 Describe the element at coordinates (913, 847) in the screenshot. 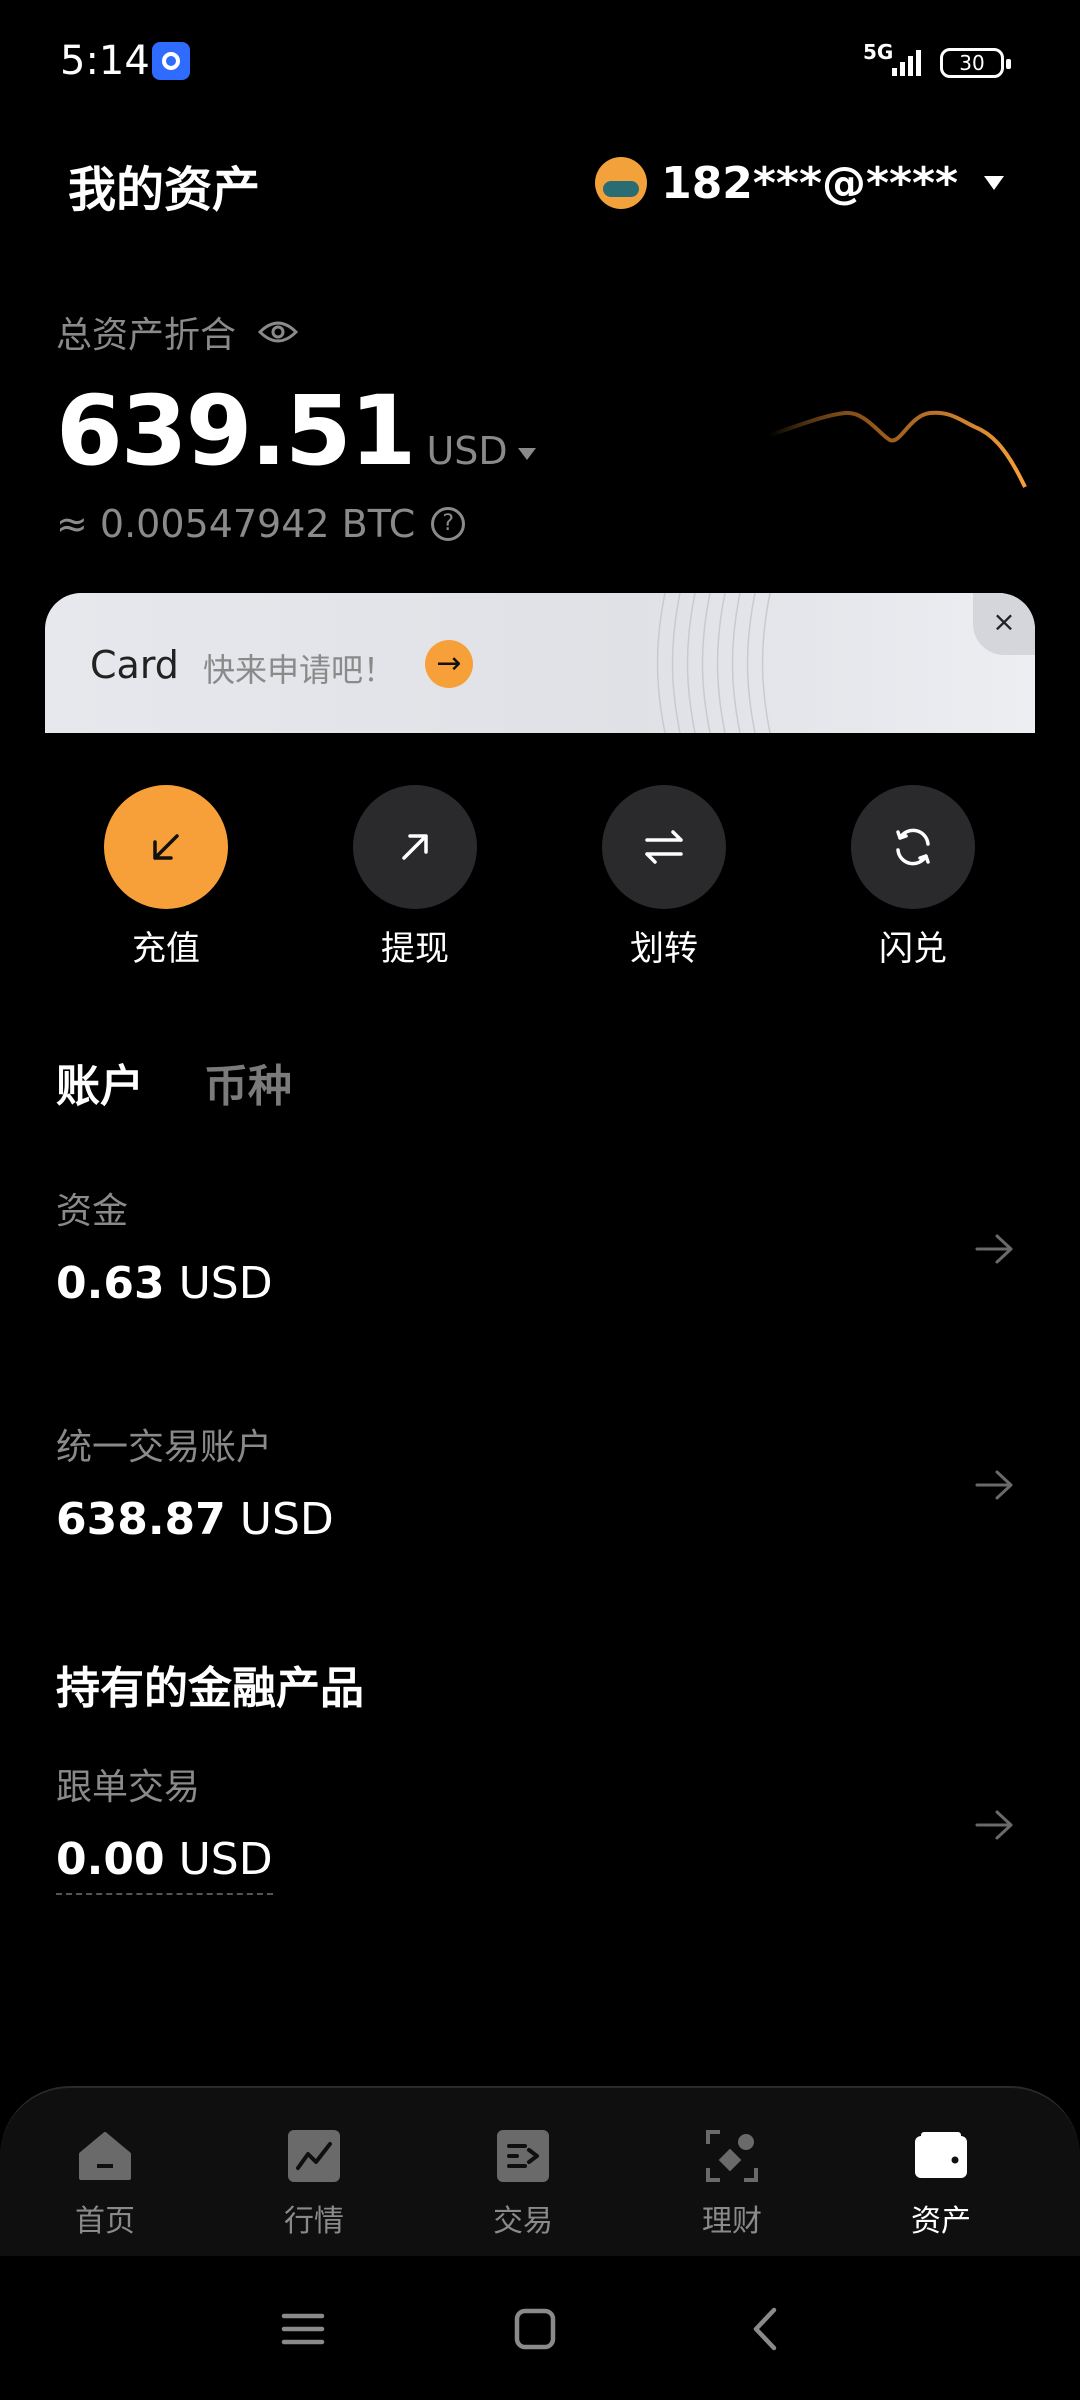

I see `swap-icon` at that location.